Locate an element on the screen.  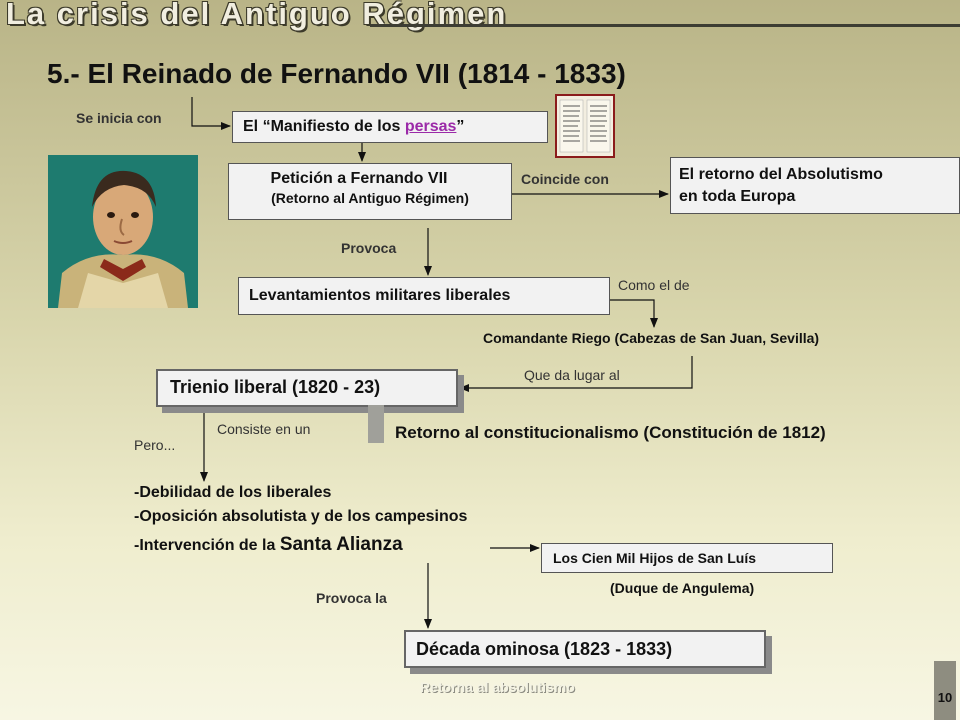
causa-debilidad: -Debilidad de los liberales is located at coordinates (233, 492).